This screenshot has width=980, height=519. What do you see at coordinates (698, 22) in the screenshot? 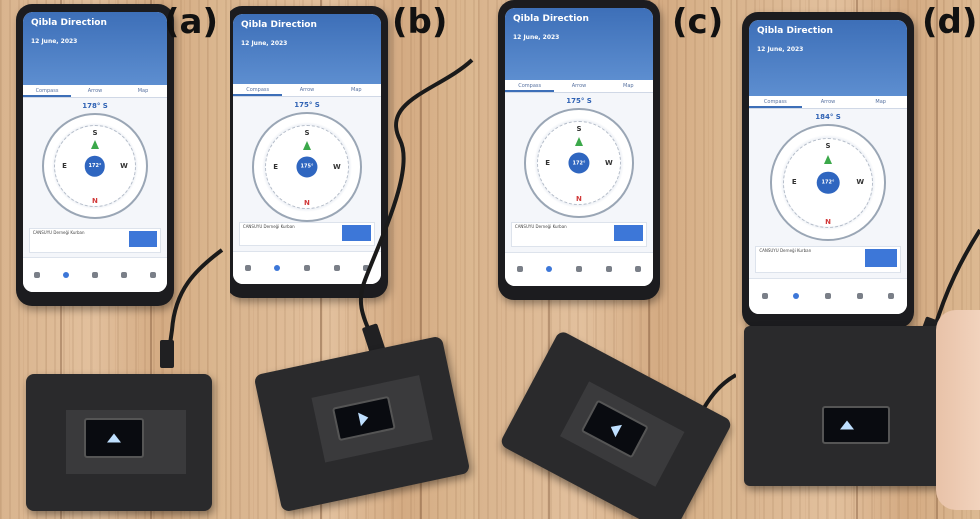
I see `panel-label-c: (c)` at bounding box center [698, 22].